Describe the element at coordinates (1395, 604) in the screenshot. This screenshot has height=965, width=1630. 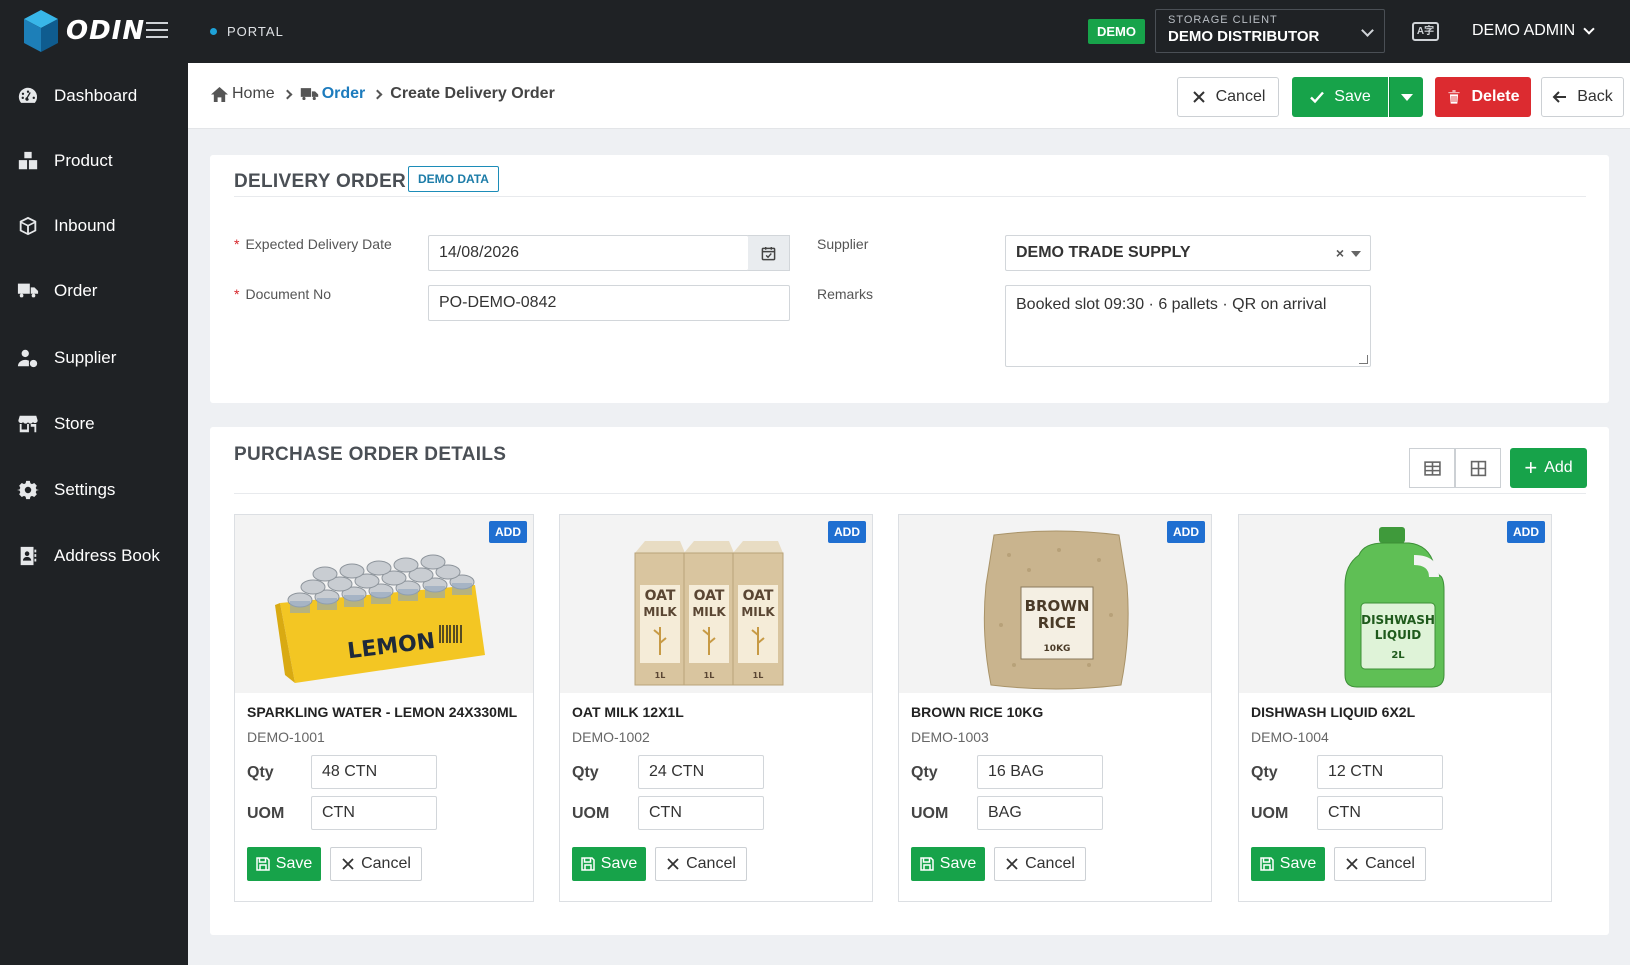
I see `product-image: DISHWASH LIQUID 2L ADD` at that location.